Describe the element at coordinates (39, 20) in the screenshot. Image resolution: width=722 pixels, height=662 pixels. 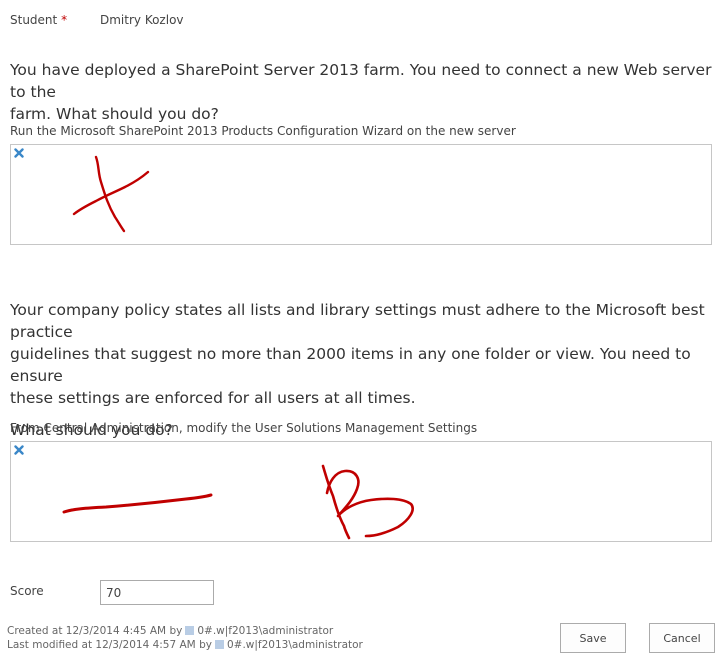
I see `student-label: Student *` at that location.